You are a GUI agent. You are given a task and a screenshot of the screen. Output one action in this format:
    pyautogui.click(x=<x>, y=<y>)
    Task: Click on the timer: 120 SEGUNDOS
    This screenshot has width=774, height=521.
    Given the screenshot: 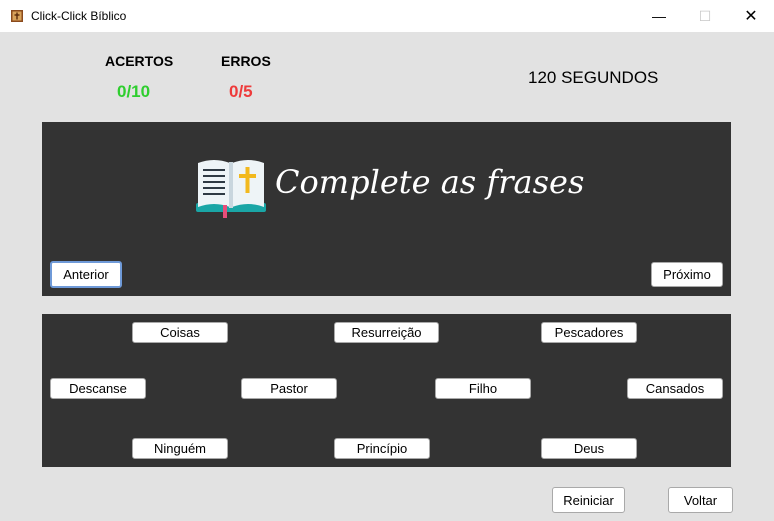 What is the action you would take?
    pyautogui.click(x=593, y=77)
    